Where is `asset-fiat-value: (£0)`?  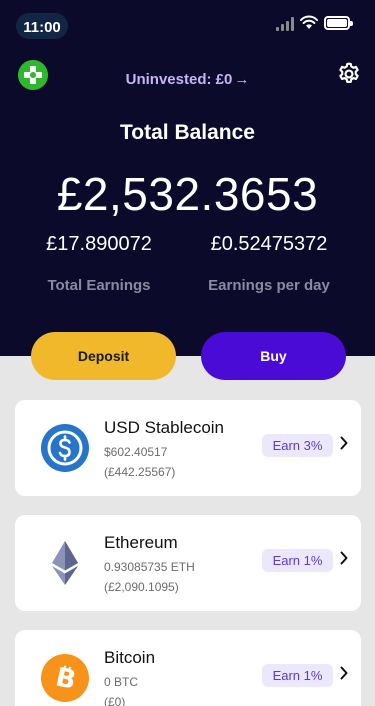 asset-fiat-value: (£0) is located at coordinates (115, 700).